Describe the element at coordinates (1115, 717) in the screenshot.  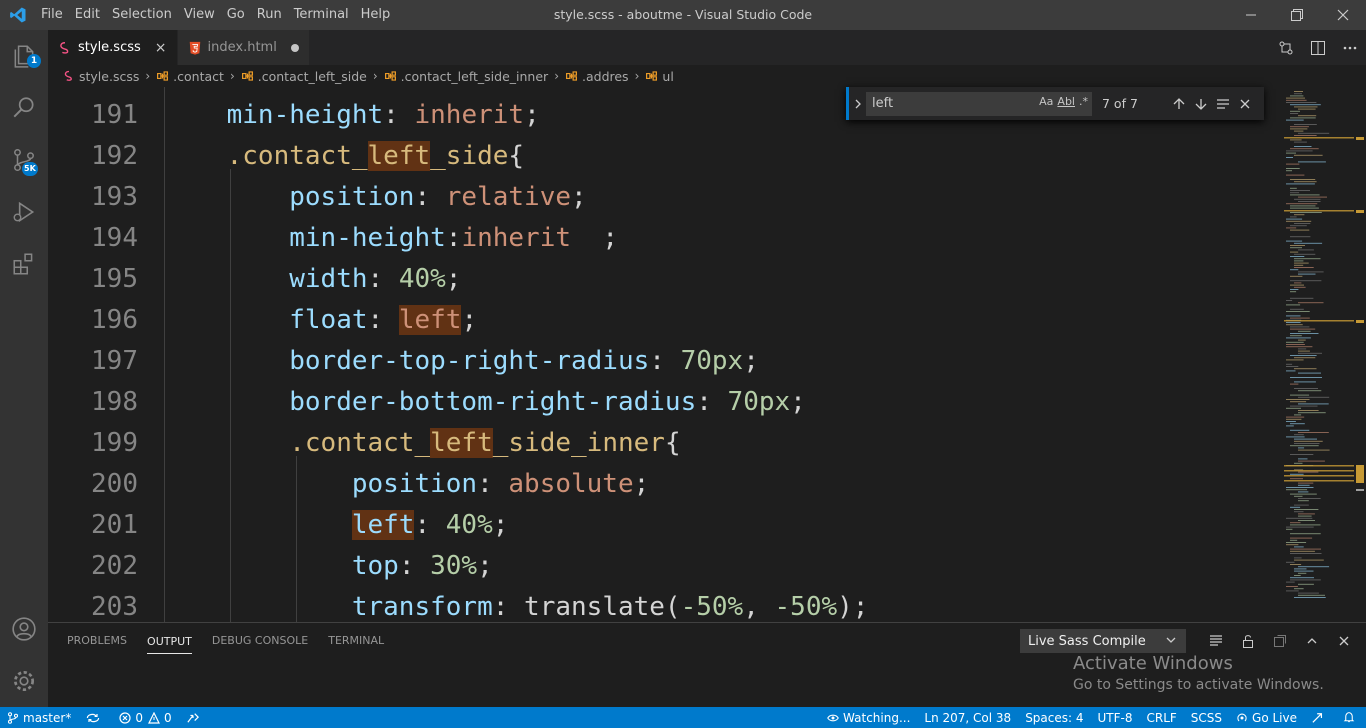
I see `encoding-item: UTF-8` at that location.